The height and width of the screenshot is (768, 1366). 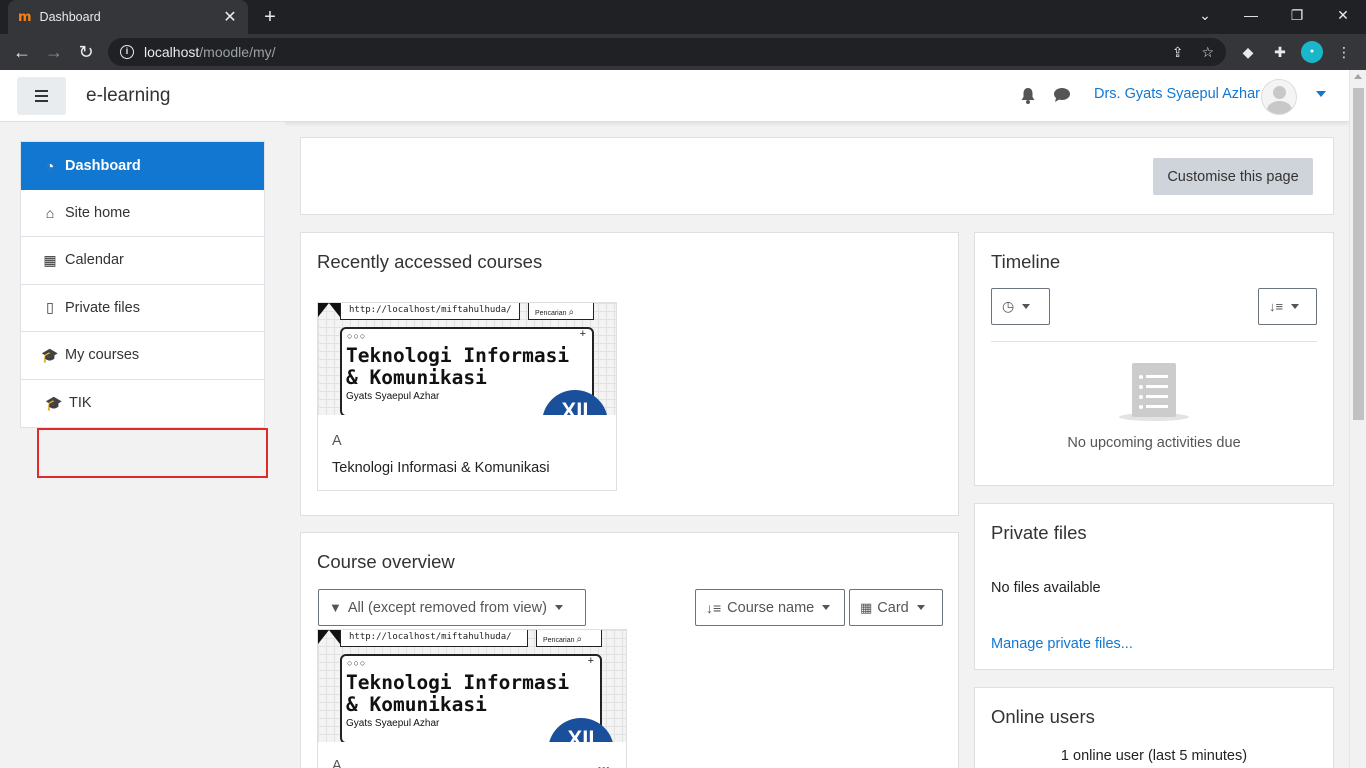 I want to click on user-menu-name: Drs. Gyats Syaepul Azhar, so click(x=1177, y=94).